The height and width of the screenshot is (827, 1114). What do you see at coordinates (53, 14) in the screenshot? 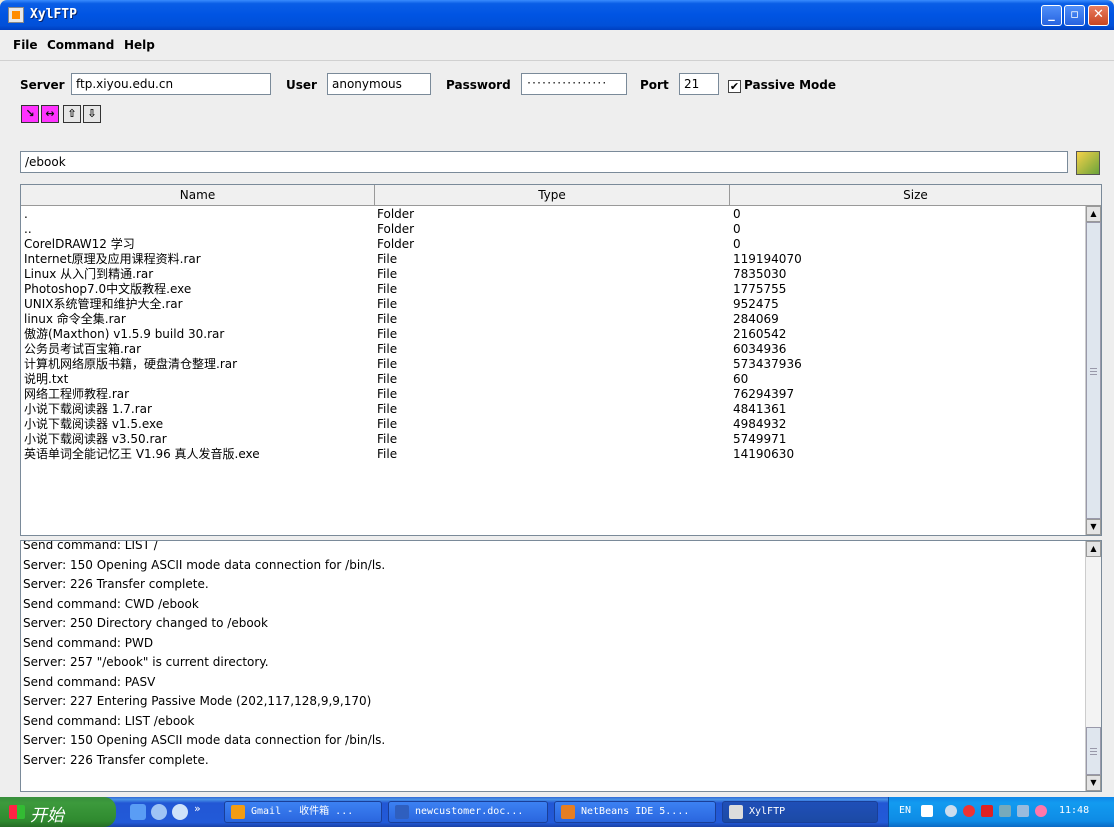
I see `window-title: XylFTP` at bounding box center [53, 14].